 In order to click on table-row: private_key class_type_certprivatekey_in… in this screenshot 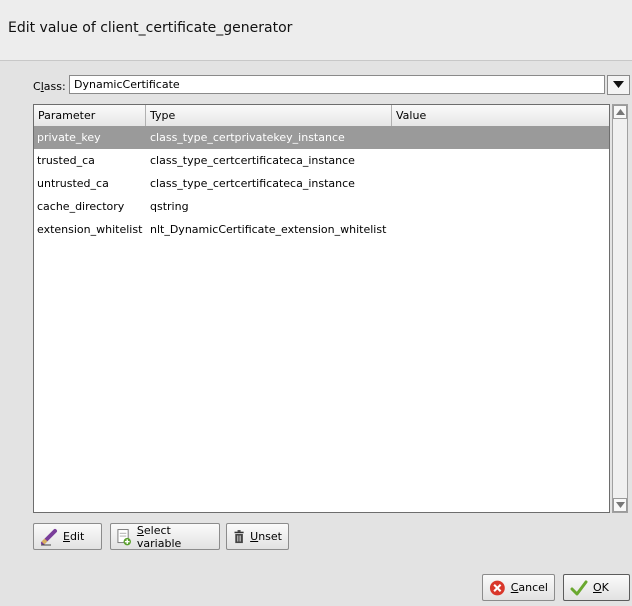, I will do `click(321, 138)`.